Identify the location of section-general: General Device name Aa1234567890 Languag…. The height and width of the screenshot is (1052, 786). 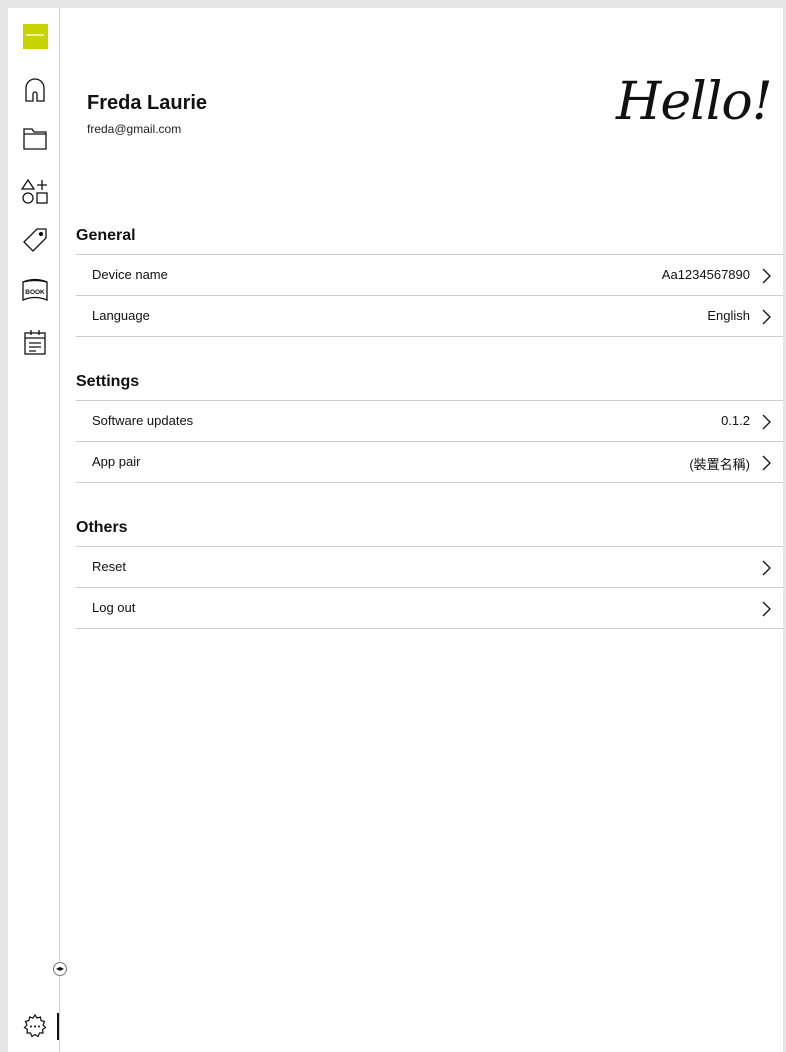
(429, 277).